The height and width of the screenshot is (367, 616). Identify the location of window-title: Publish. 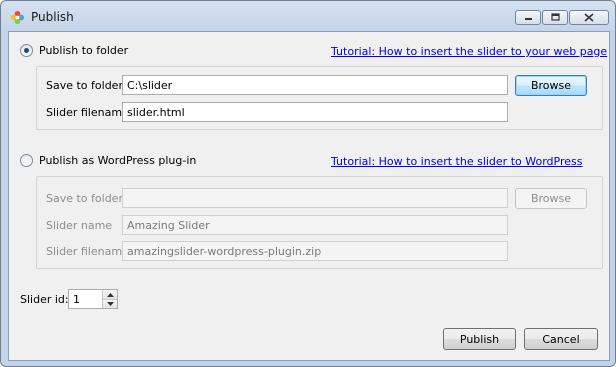
(52, 17).